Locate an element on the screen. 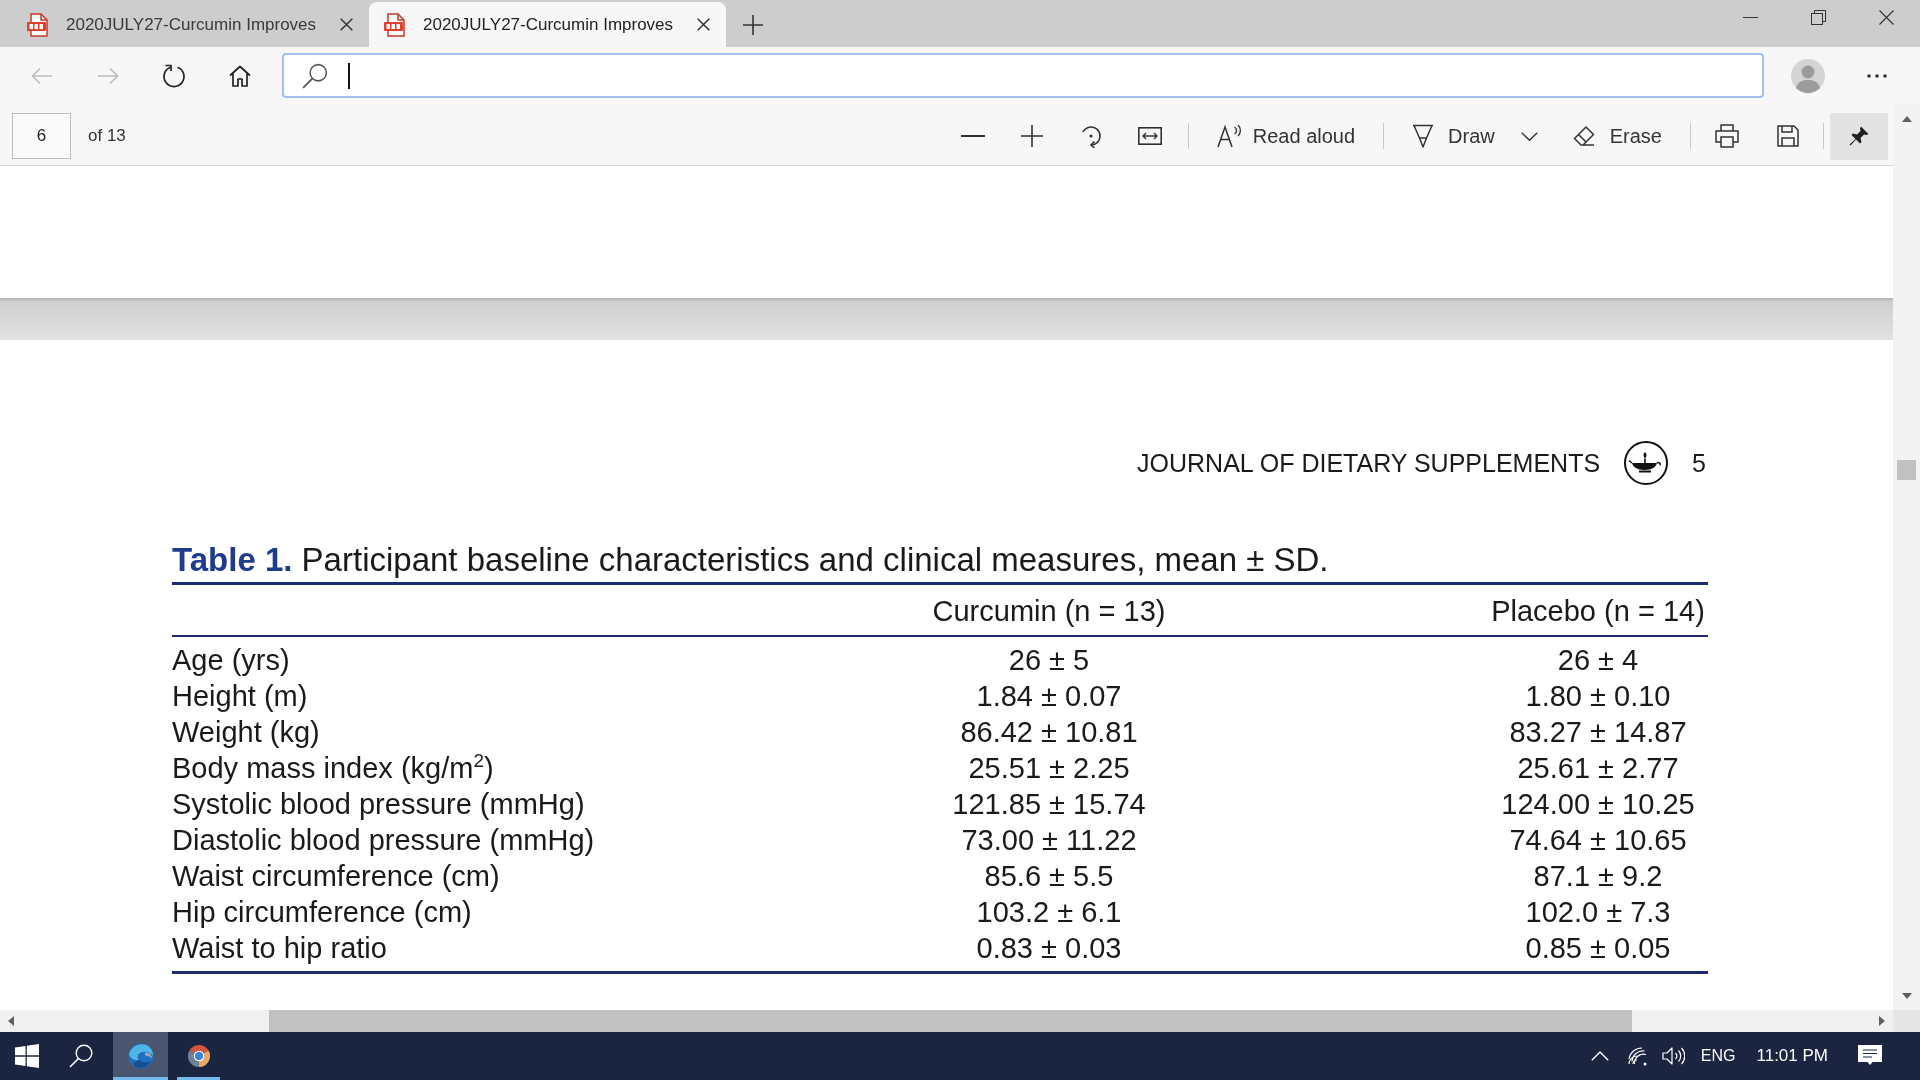  table-cell-text: 103.2 ± 6.1 is located at coordinates (1049, 912).